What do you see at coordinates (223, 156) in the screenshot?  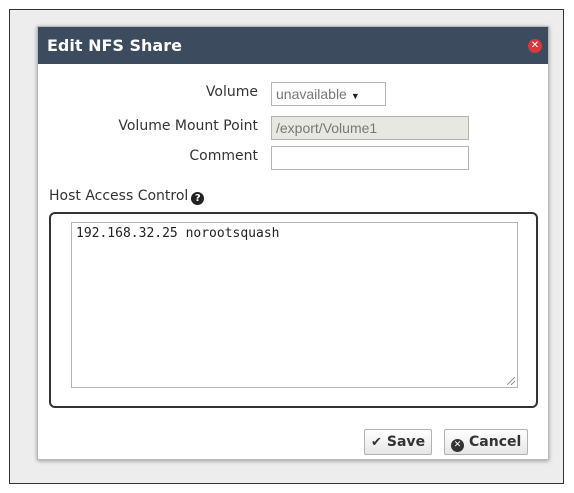 I see `comment-label: Comment` at bounding box center [223, 156].